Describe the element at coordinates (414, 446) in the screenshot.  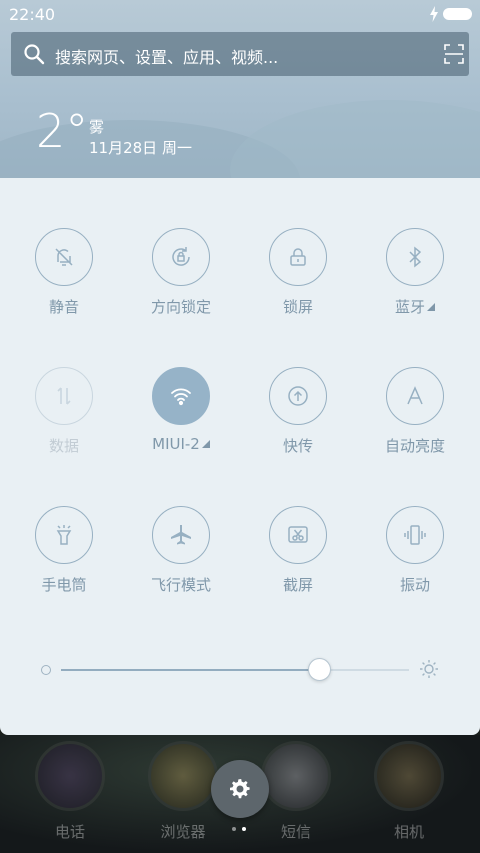
I see `toggle-label: 自动亮度` at that location.